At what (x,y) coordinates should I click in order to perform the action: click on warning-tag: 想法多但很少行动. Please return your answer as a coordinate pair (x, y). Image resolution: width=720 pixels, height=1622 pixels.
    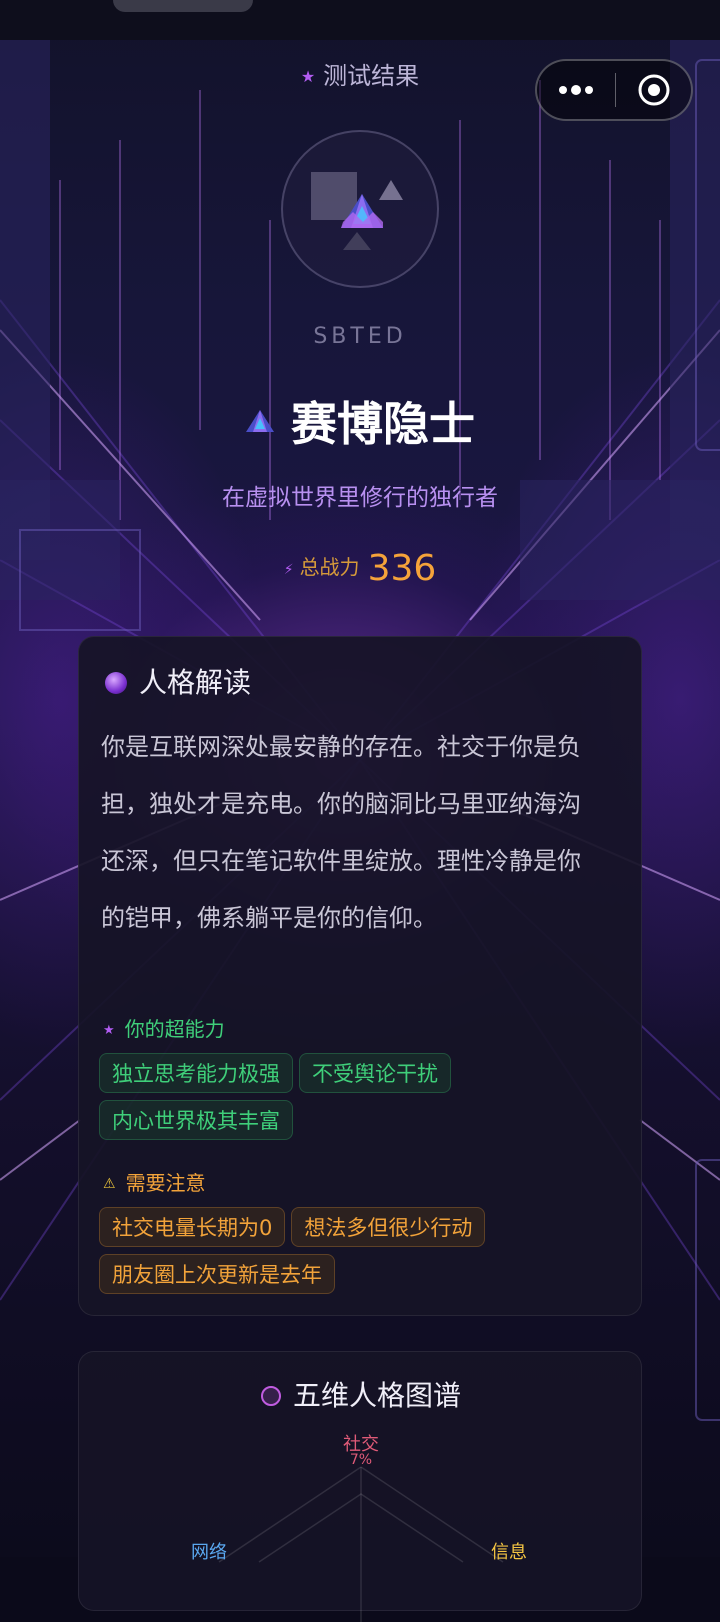
    Looking at the image, I should click on (388, 1227).